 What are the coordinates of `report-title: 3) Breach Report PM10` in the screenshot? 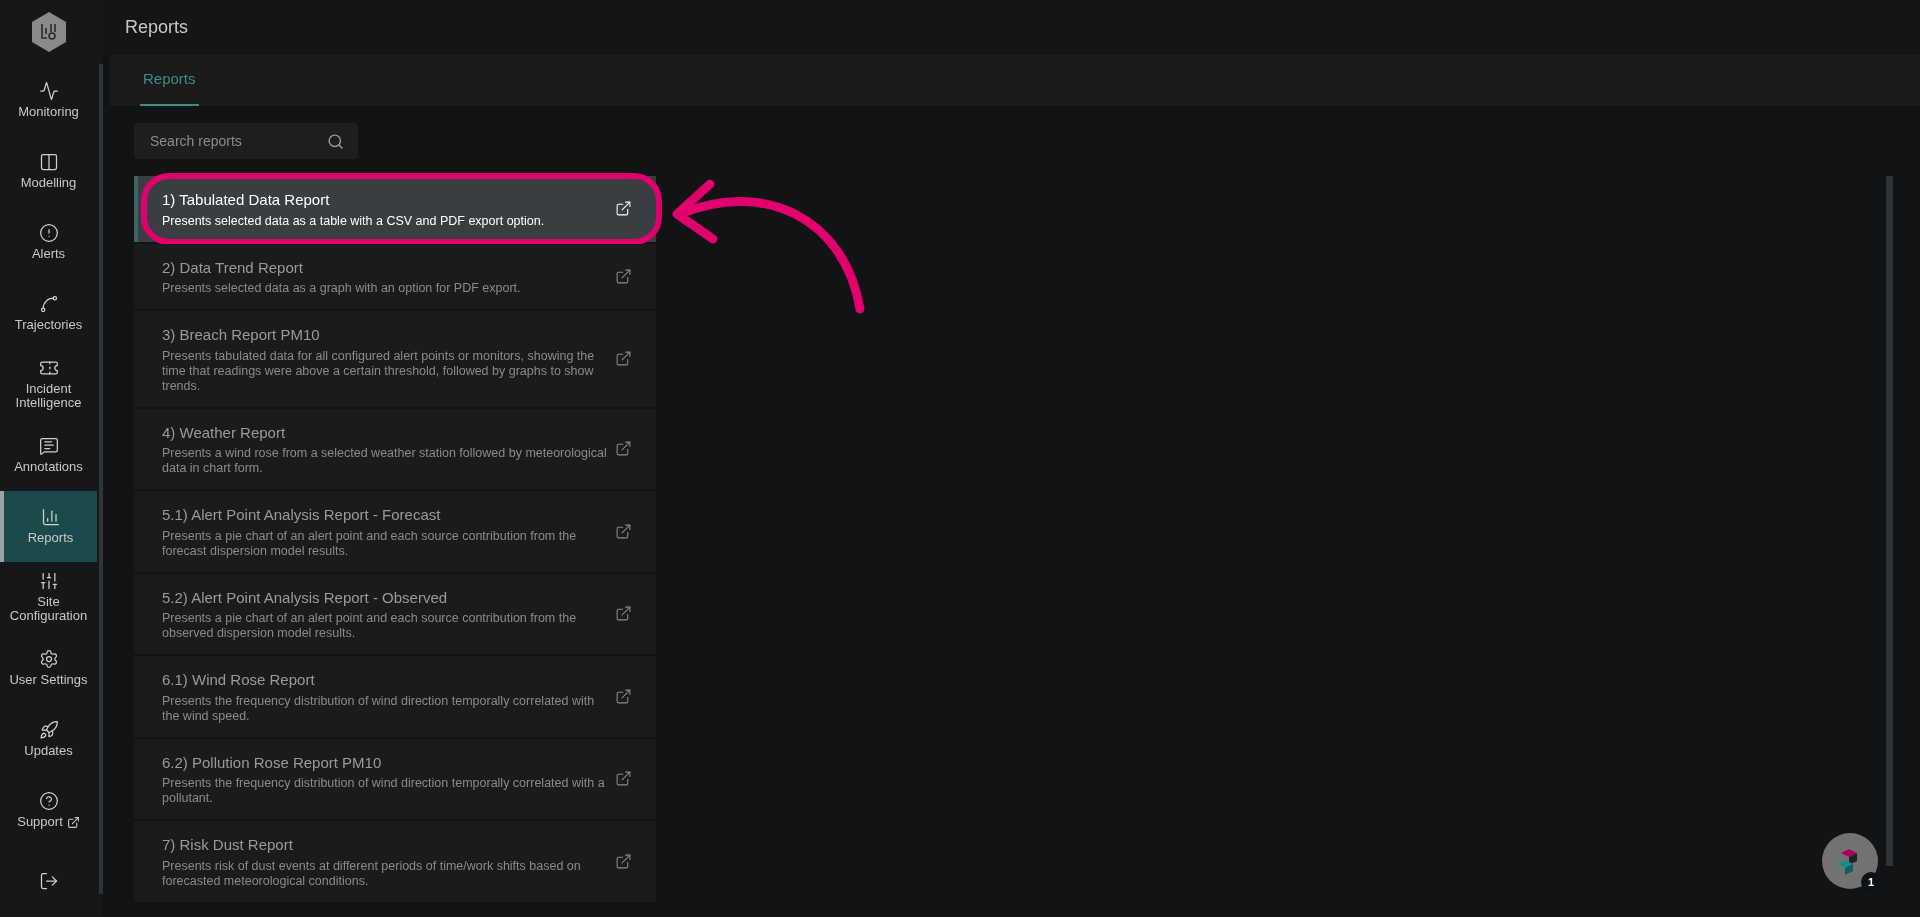 It's located at (241, 335).